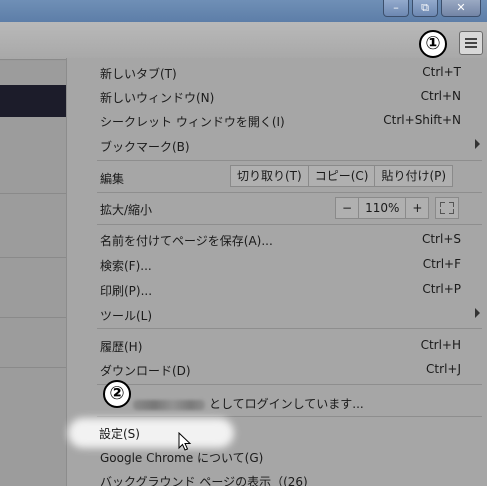  Describe the element at coordinates (112, 179) in the screenshot. I see `menu-item-label: 編集` at that location.